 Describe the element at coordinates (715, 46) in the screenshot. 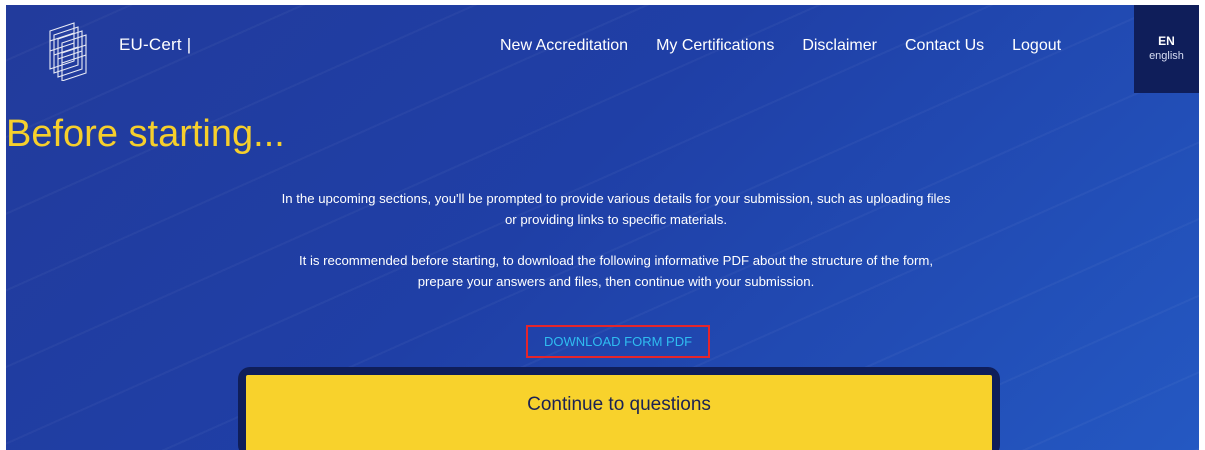

I see `nav-my-certifications: My Certifications` at that location.